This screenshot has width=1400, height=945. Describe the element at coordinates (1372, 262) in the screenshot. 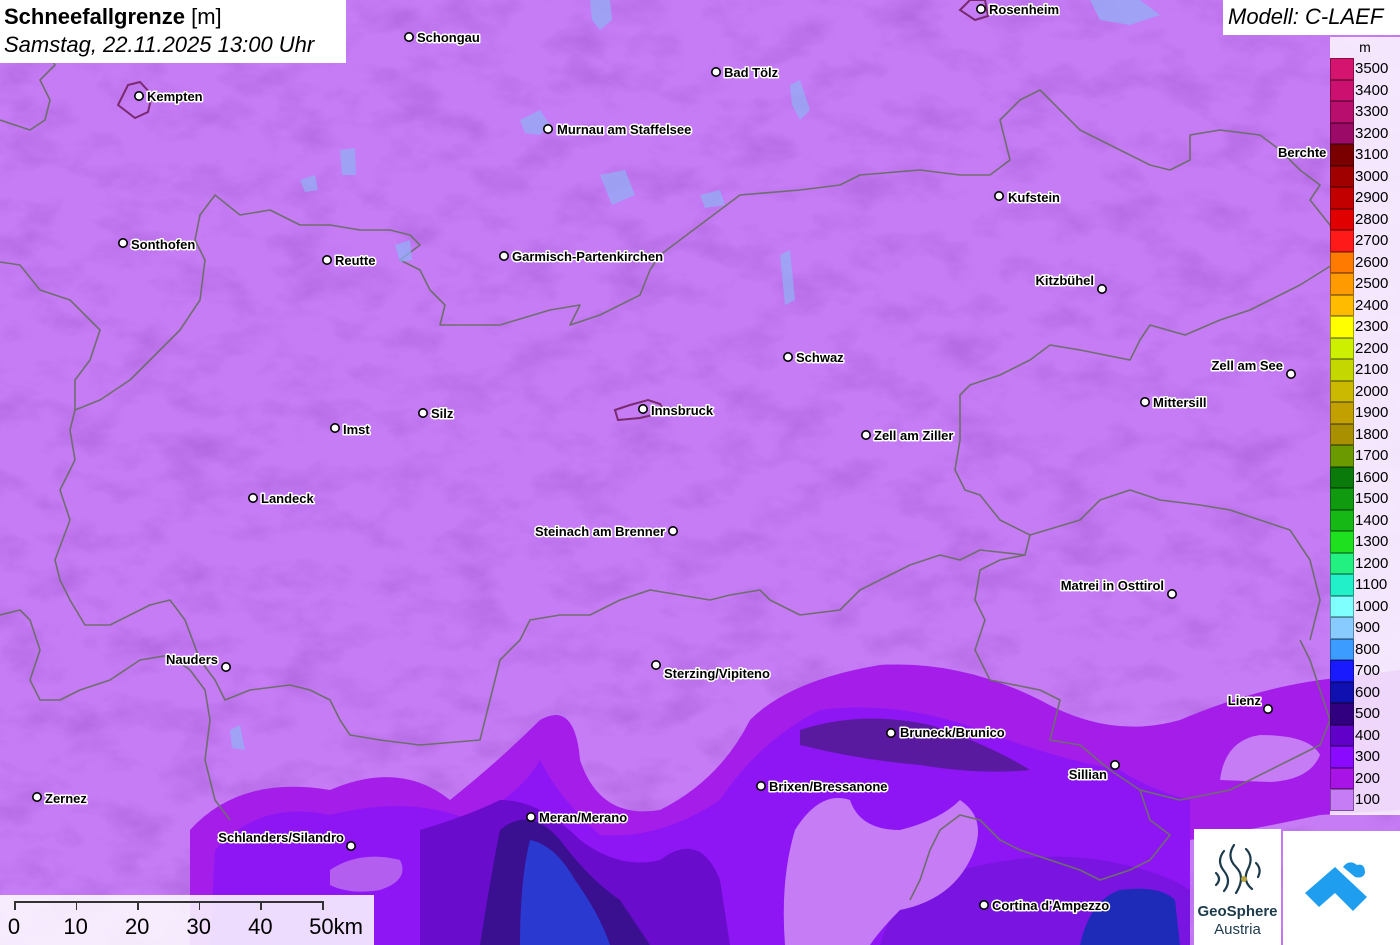

I see `legend-label: 2600` at that location.